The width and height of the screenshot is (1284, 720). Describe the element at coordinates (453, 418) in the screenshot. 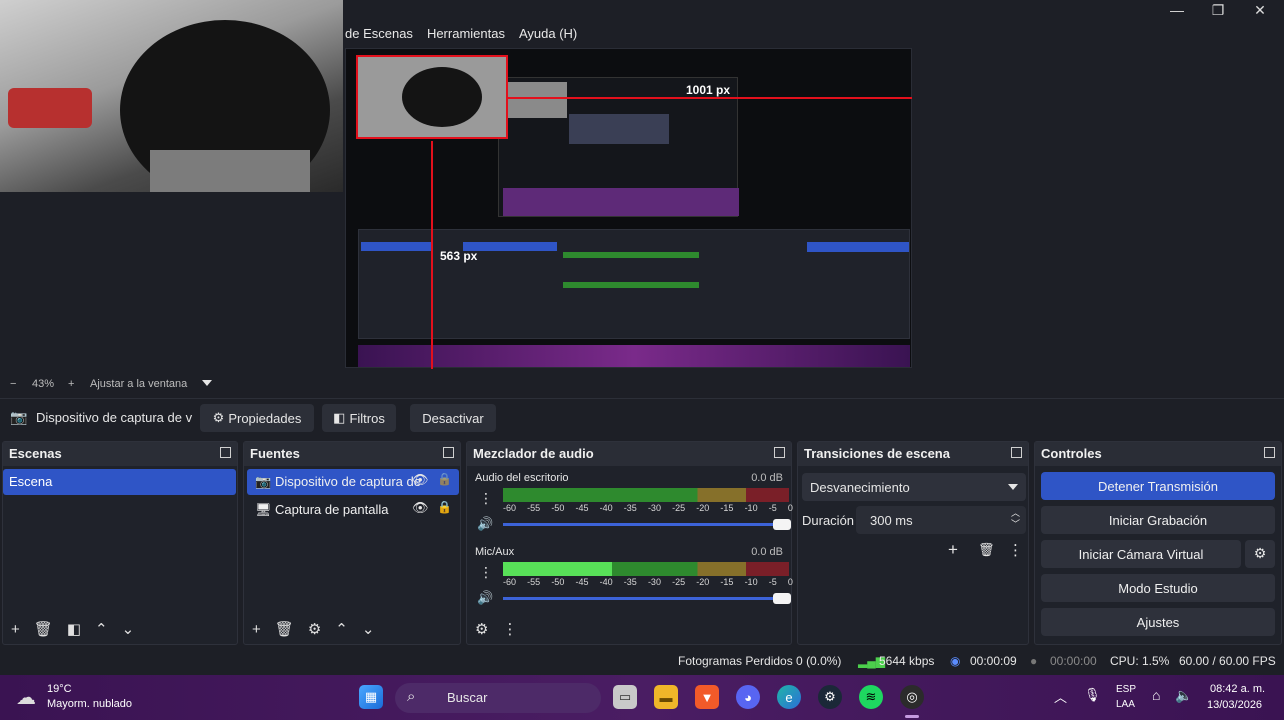

I see `deactivate-button: Desactivar` at that location.